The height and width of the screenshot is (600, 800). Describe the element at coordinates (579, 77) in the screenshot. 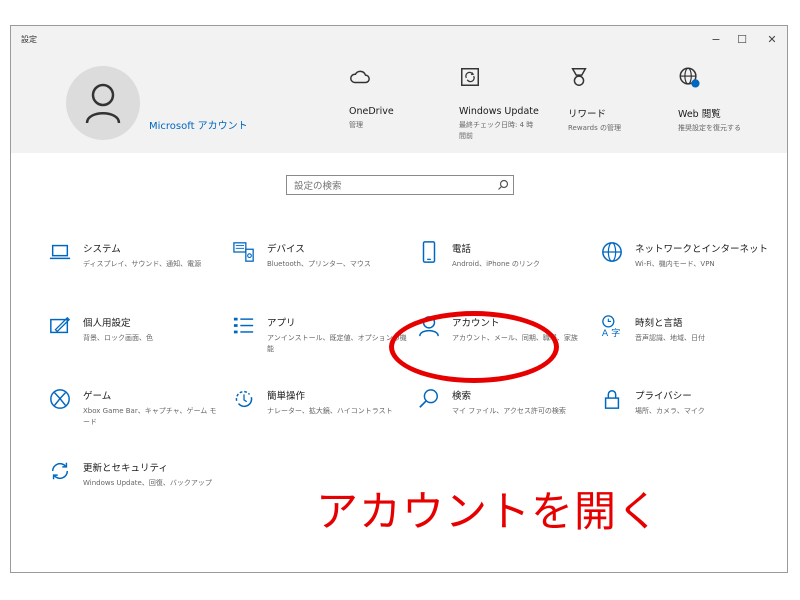

I see `rewards-medal-icon` at that location.